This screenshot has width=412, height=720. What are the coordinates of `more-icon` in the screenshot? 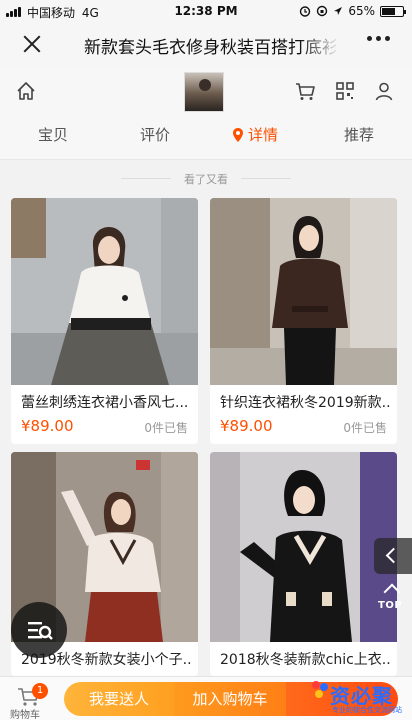 It's located at (378, 38).